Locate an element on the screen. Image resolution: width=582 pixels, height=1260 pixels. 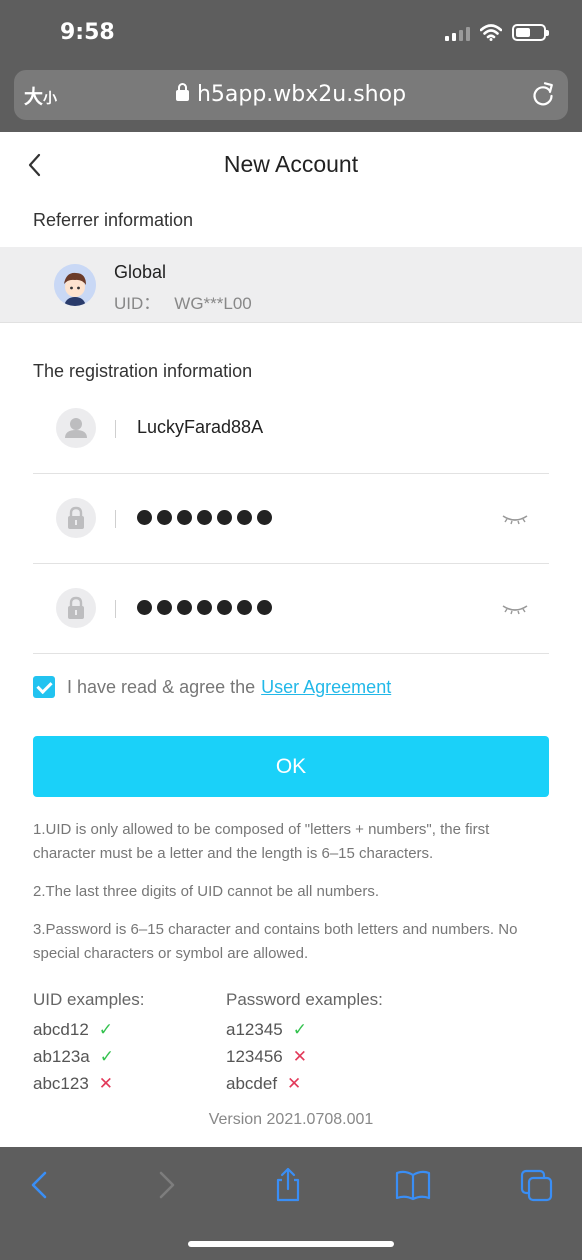
reload-icon is located at coordinates (543, 95).